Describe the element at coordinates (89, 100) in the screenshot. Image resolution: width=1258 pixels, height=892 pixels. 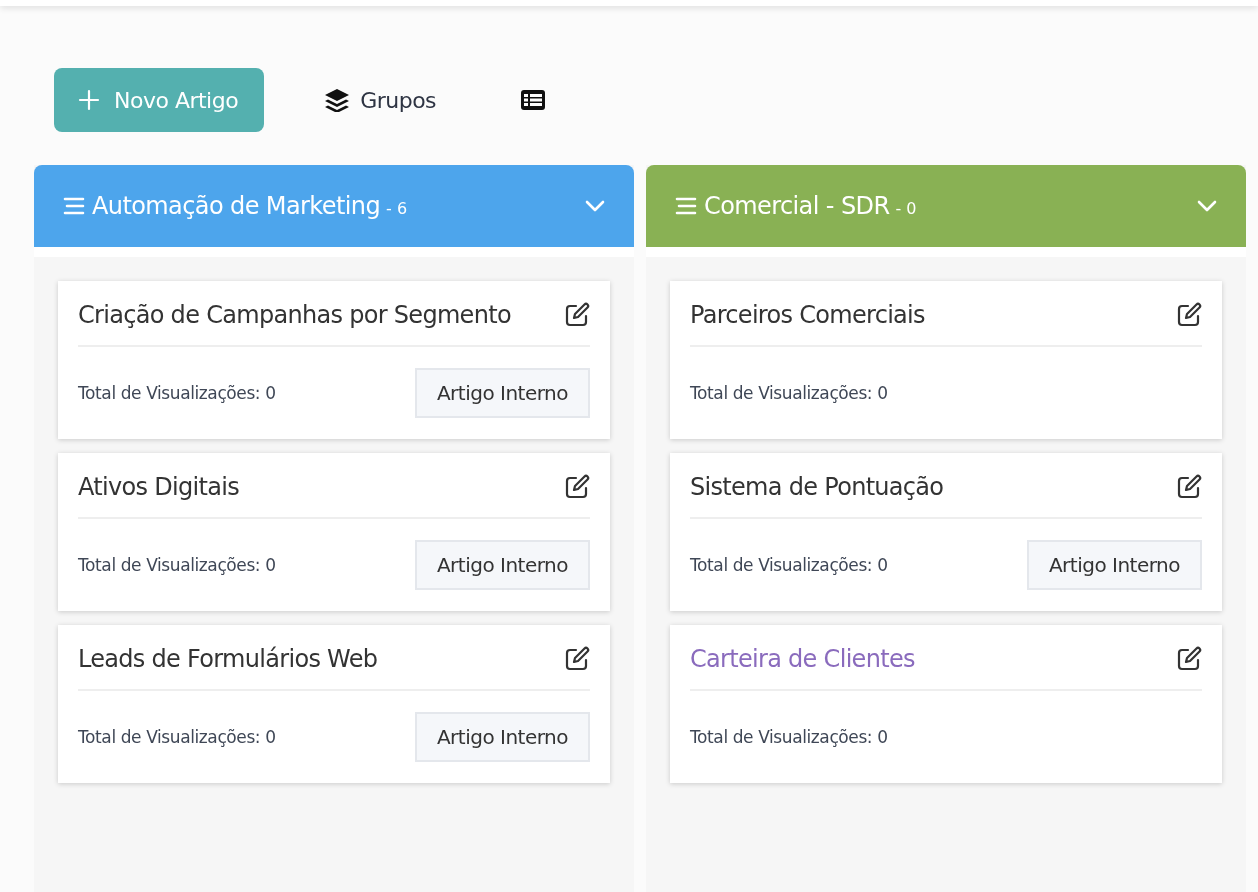
I see `plus-icon` at that location.